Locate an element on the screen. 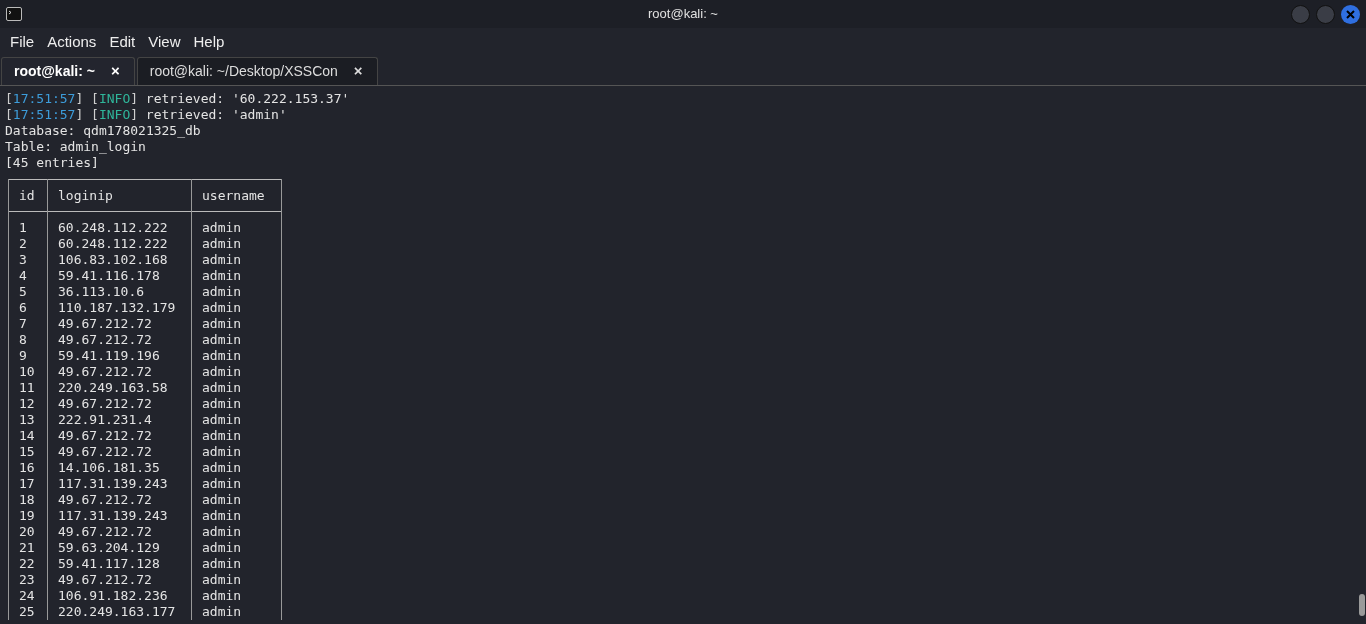 Image resolution: width=1366 pixels, height=624 pixels. table-cell: 59.41.116.178 is located at coordinates (119, 276).